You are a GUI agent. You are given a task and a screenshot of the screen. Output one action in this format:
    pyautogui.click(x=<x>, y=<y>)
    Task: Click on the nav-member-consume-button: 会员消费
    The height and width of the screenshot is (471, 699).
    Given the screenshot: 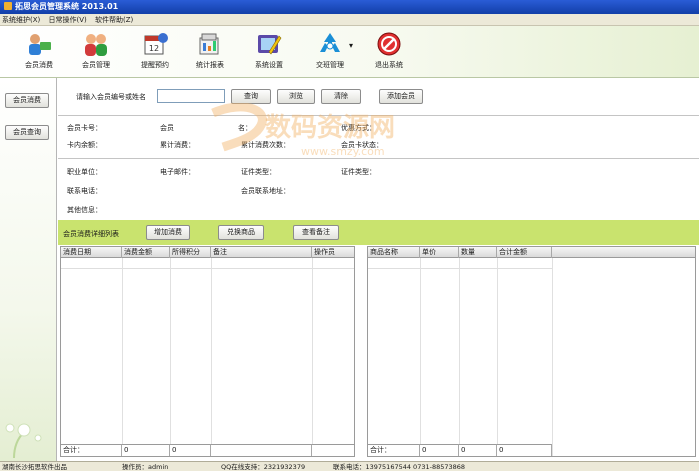 What is the action you would take?
    pyautogui.click(x=27, y=100)
    